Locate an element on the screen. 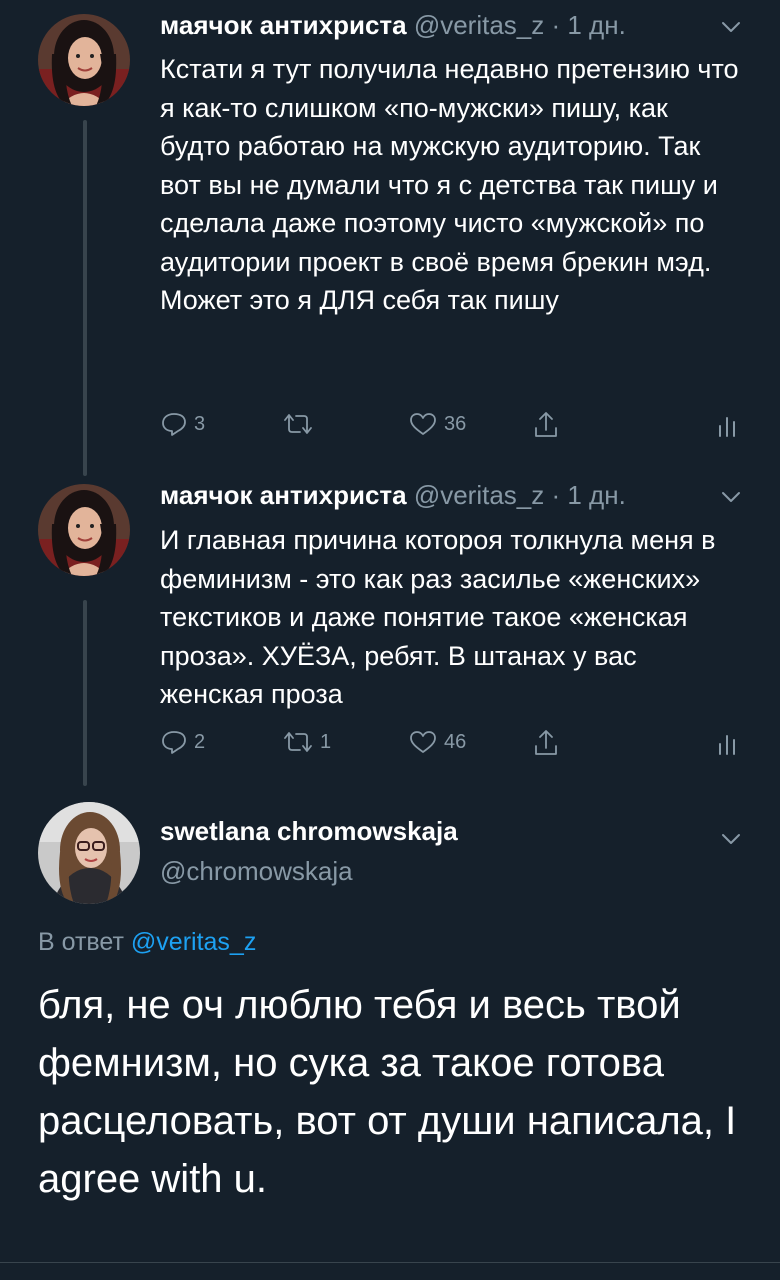 This screenshot has width=780, height=1280. tweet-actions: 2 1 46 is located at coordinates (455, 748).